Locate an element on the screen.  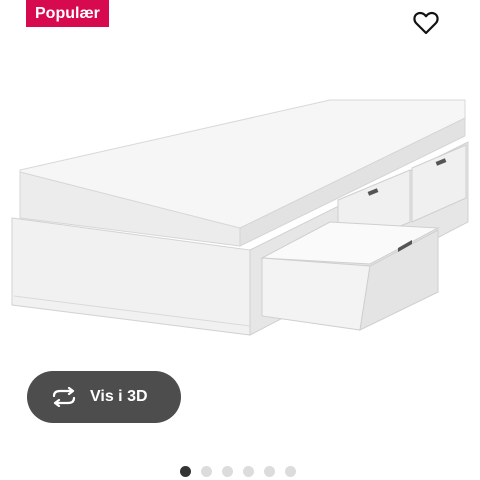
favorite-button is located at coordinates (426, 23).